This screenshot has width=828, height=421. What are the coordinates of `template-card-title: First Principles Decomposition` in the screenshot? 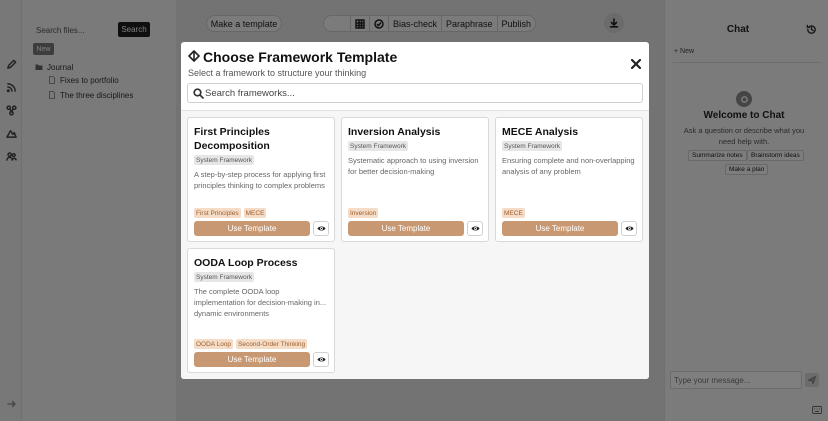 It's located at (232, 139).